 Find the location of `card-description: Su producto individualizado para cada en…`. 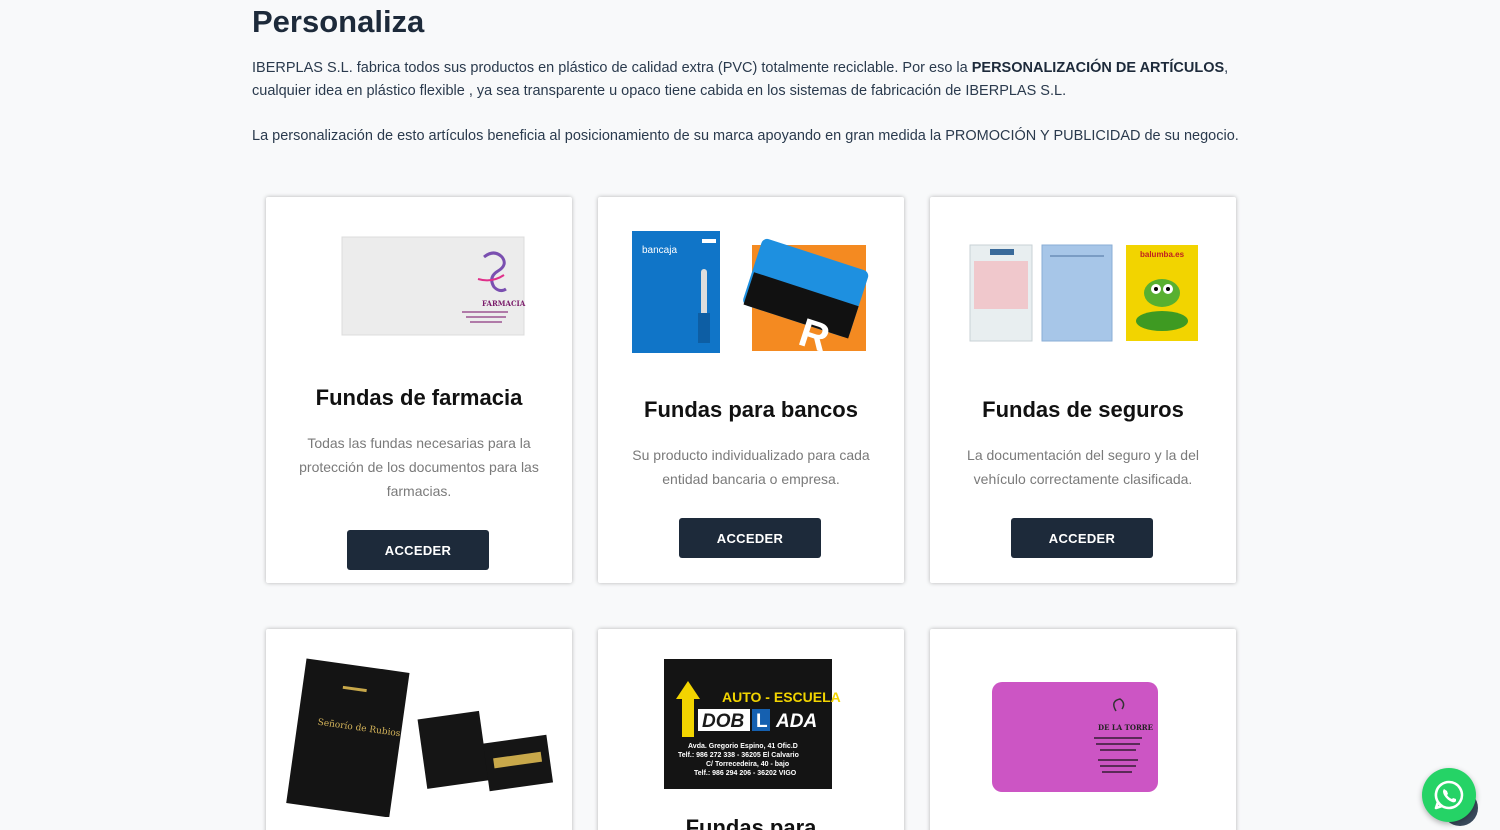

card-description: Su producto individualizado para cada en… is located at coordinates (751, 467).